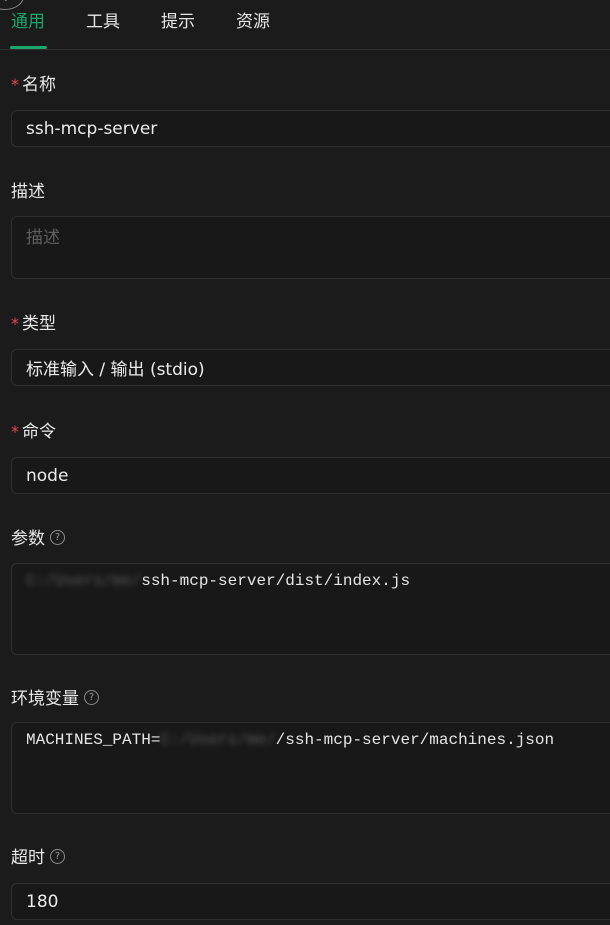 This screenshot has height=925, width=610. What do you see at coordinates (47, 475) in the screenshot?
I see `command-value: node` at bounding box center [47, 475].